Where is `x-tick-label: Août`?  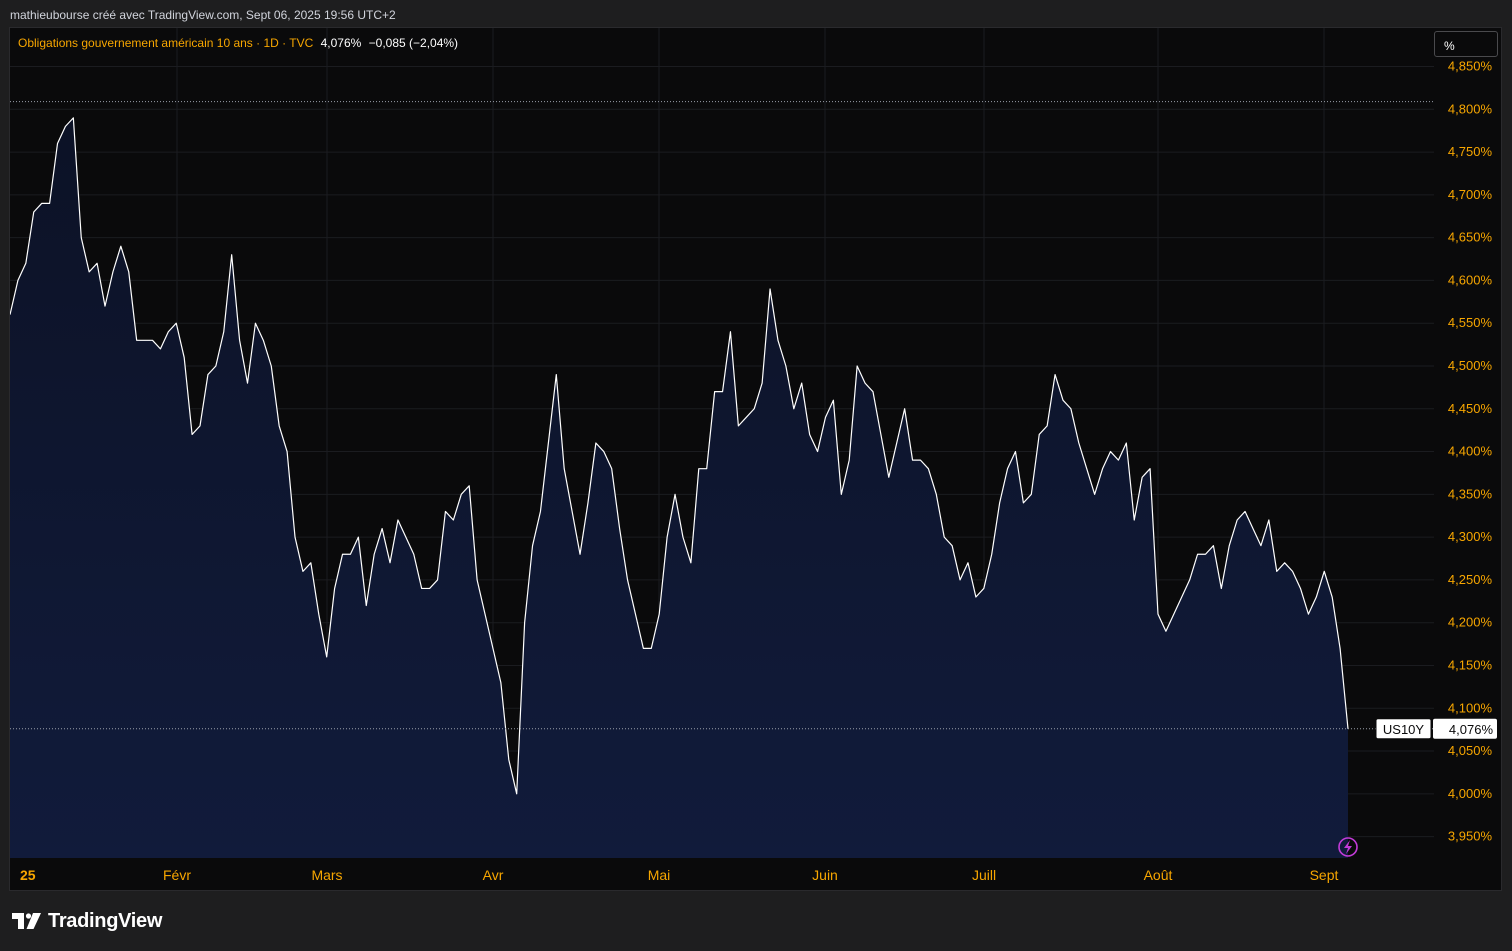
x-tick-label: Août is located at coordinates (1158, 875).